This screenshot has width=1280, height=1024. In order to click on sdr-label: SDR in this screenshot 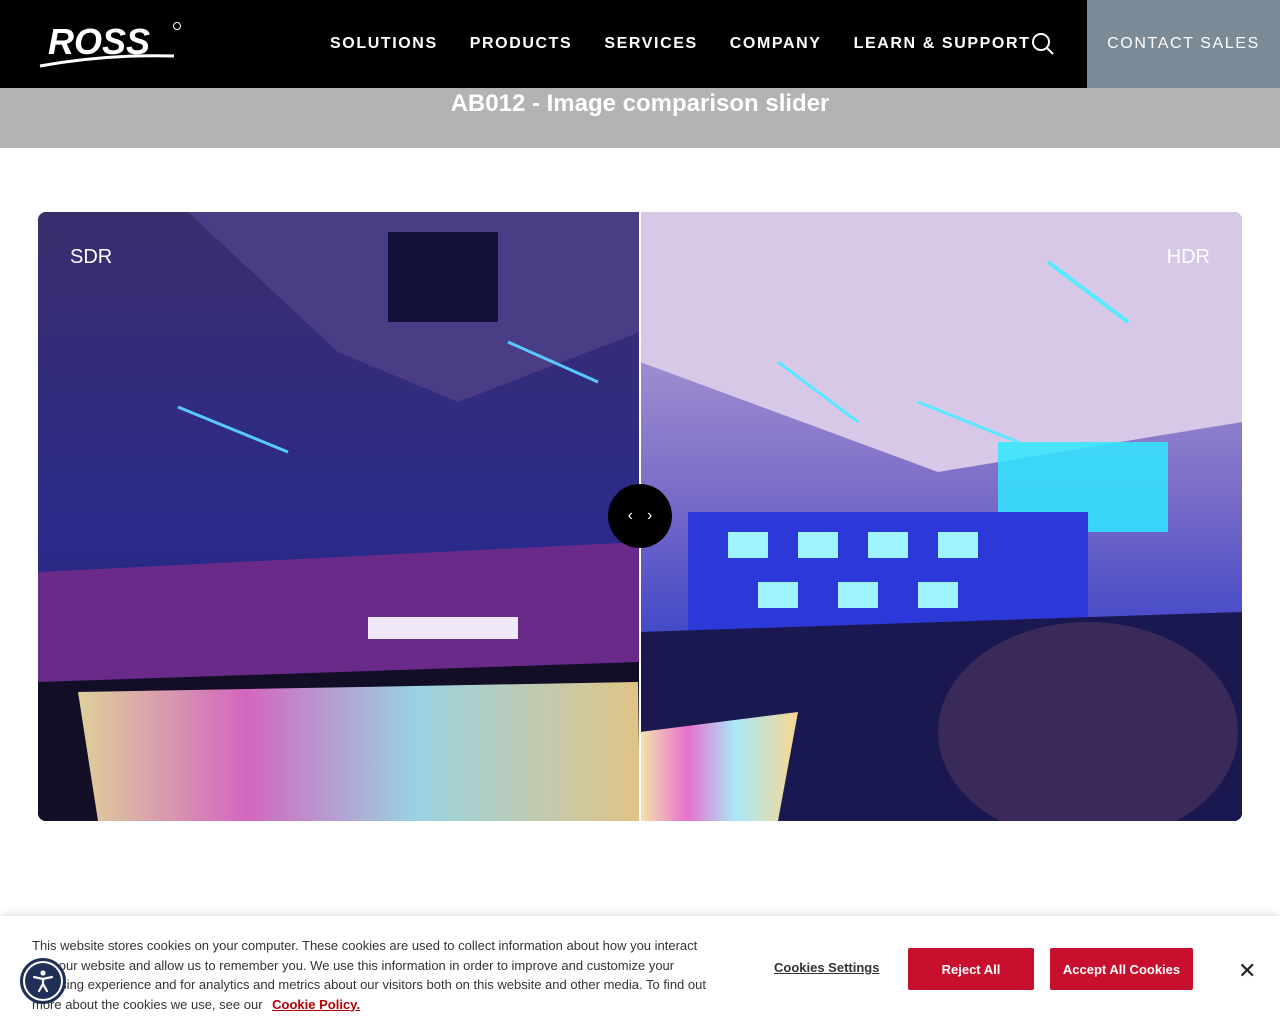, I will do `click(91, 257)`.